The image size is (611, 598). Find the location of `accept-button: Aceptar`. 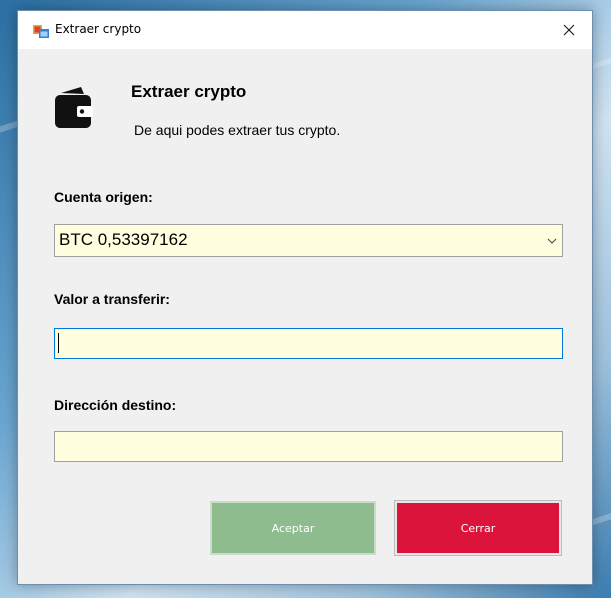

accept-button: Aceptar is located at coordinates (293, 528).